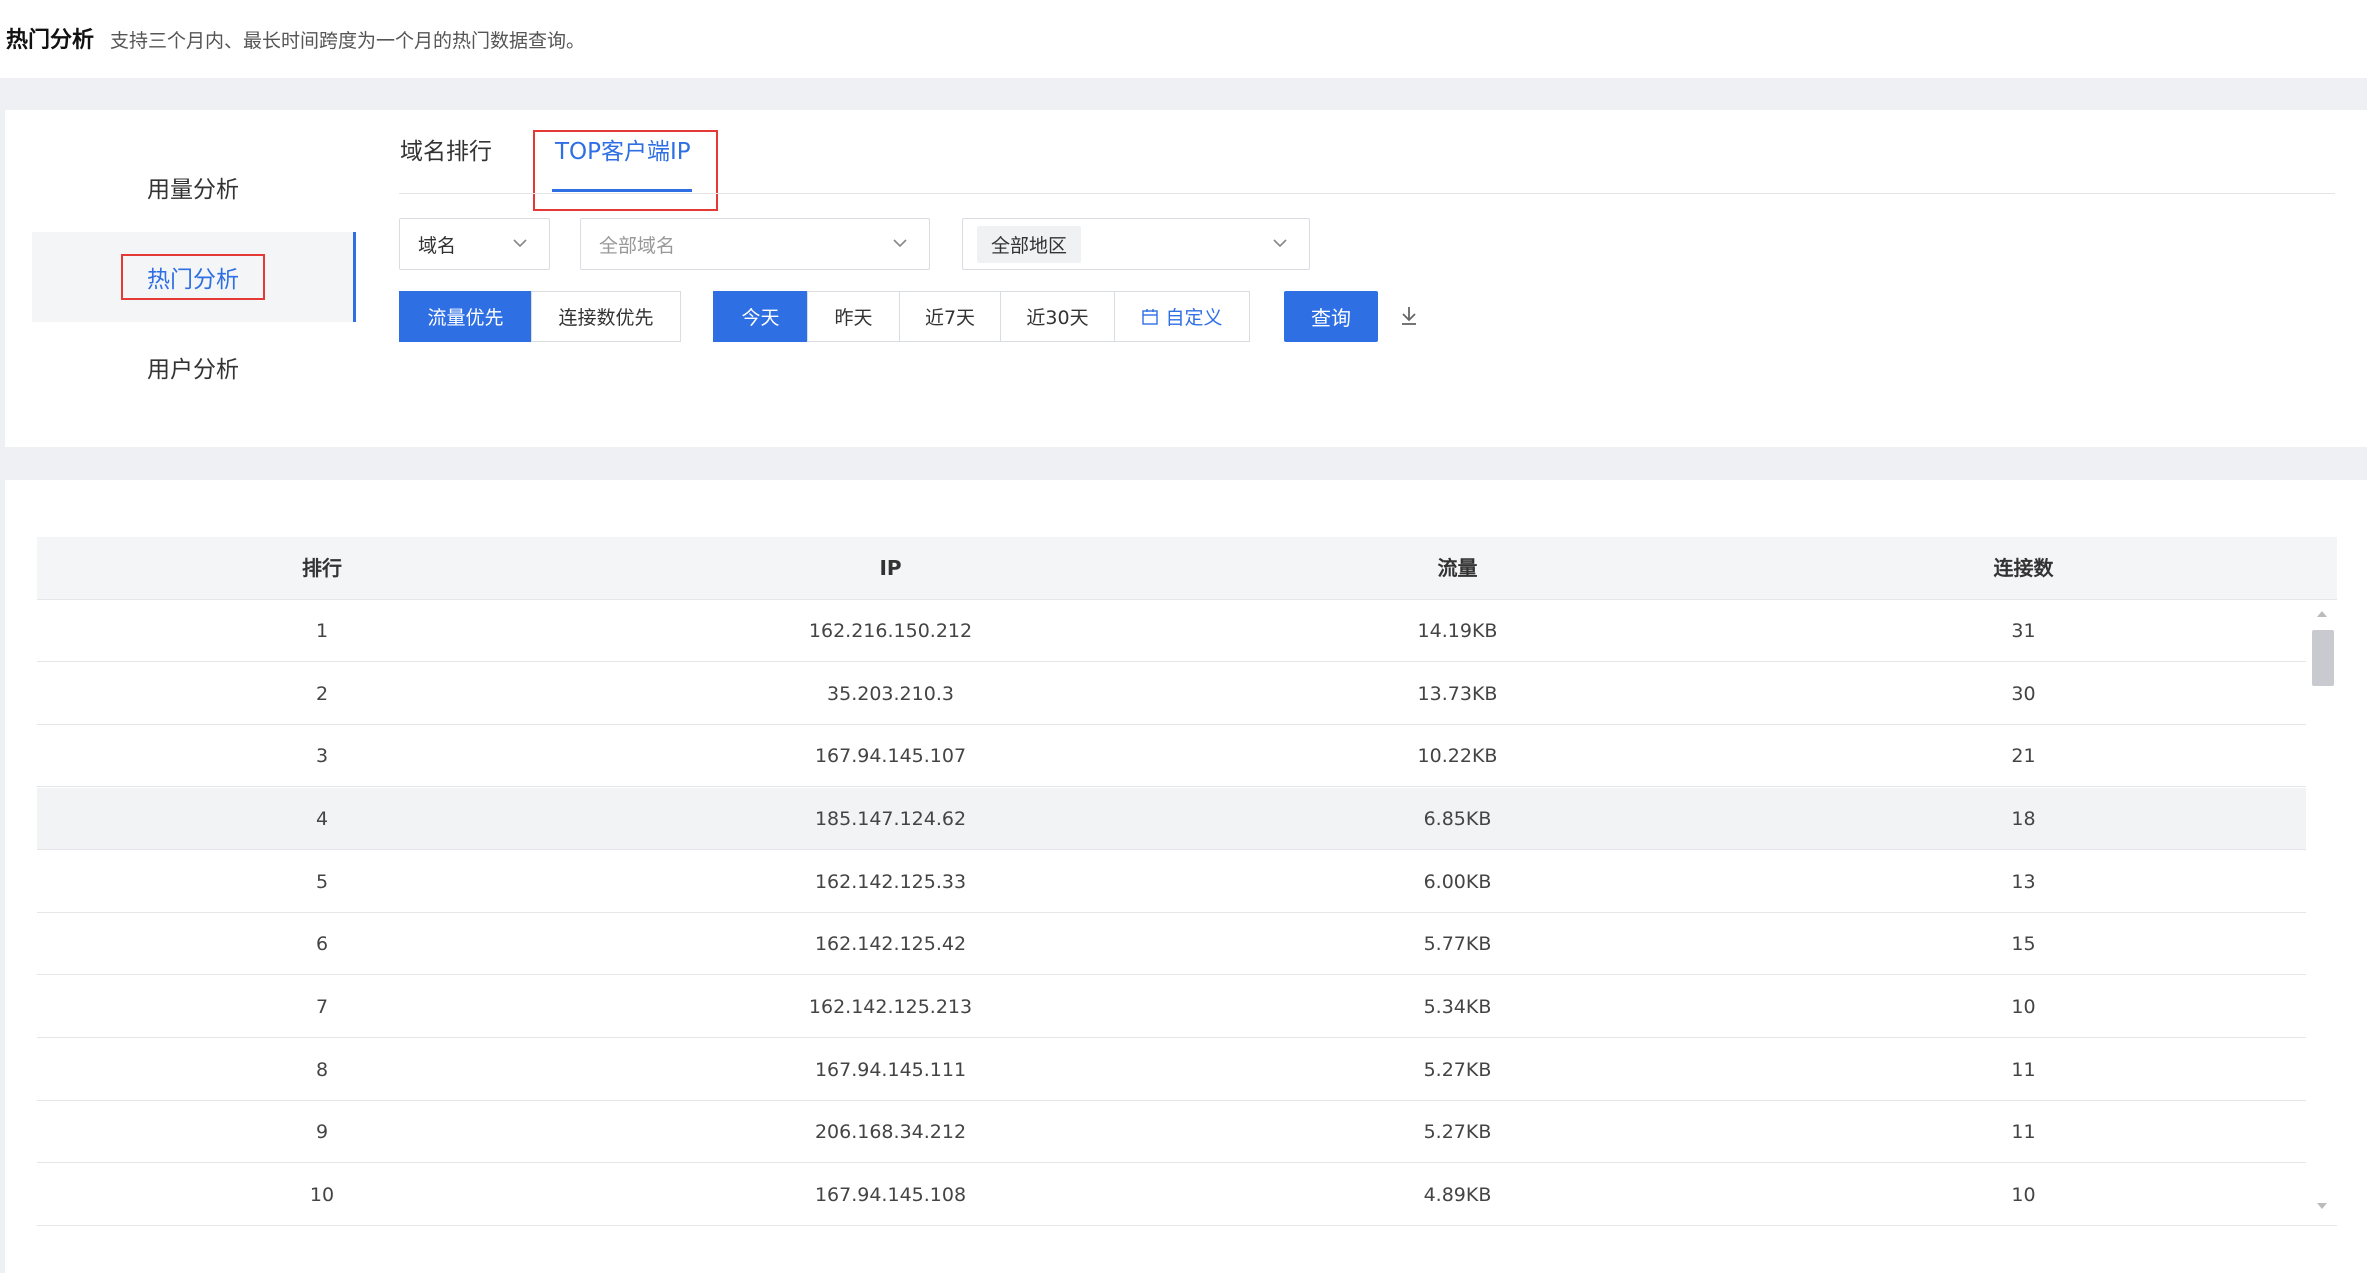 The width and height of the screenshot is (2367, 1273). What do you see at coordinates (1029, 244) in the screenshot?
I see `region-select-value: 全部地区` at bounding box center [1029, 244].